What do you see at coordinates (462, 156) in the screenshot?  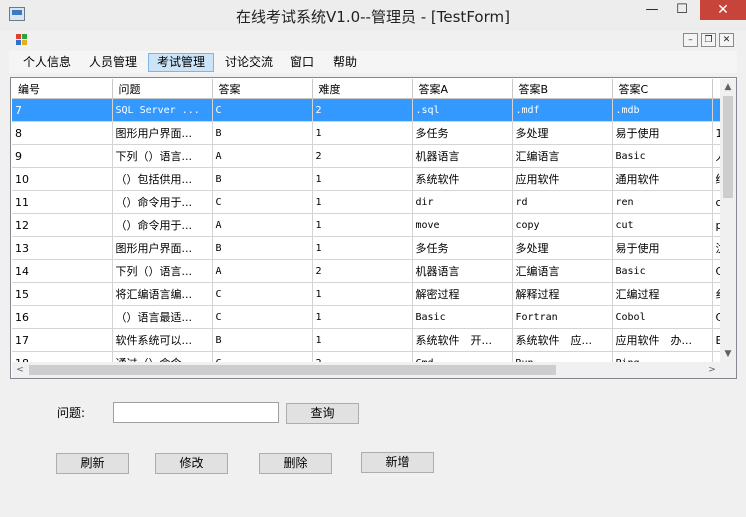 I see `table-cell: 机器语言` at bounding box center [462, 156].